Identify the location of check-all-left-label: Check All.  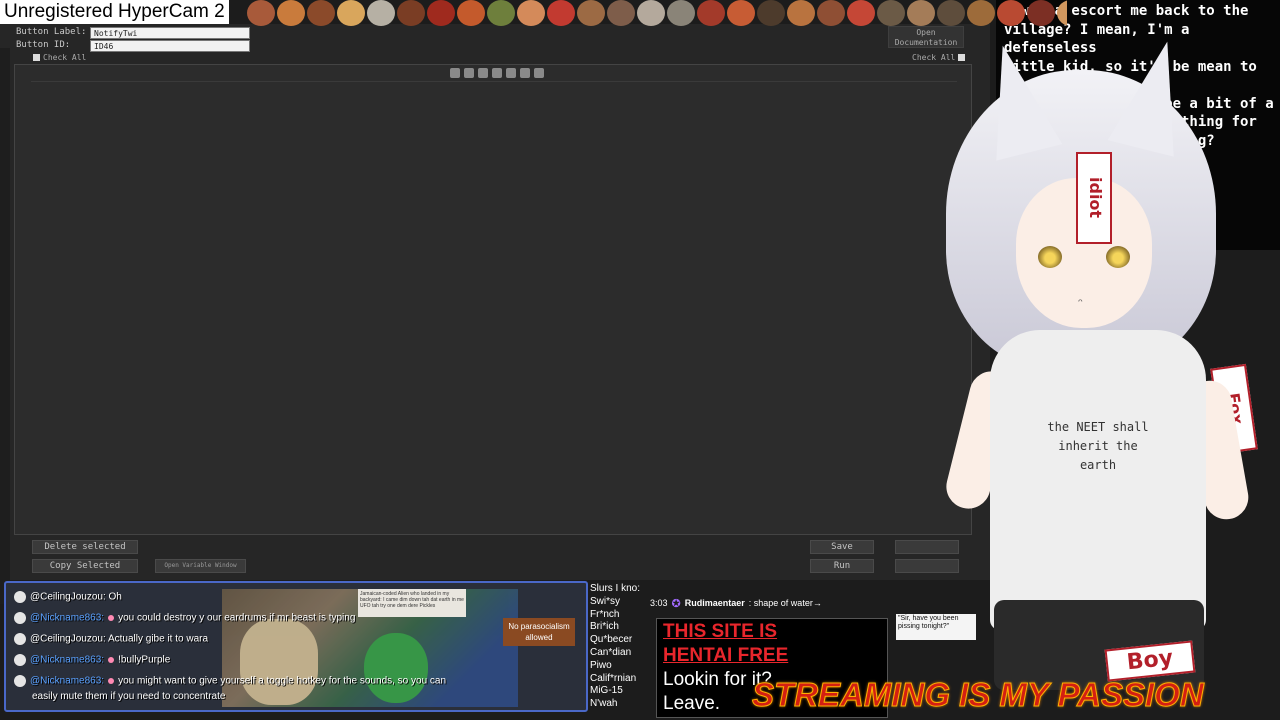
(65, 57).